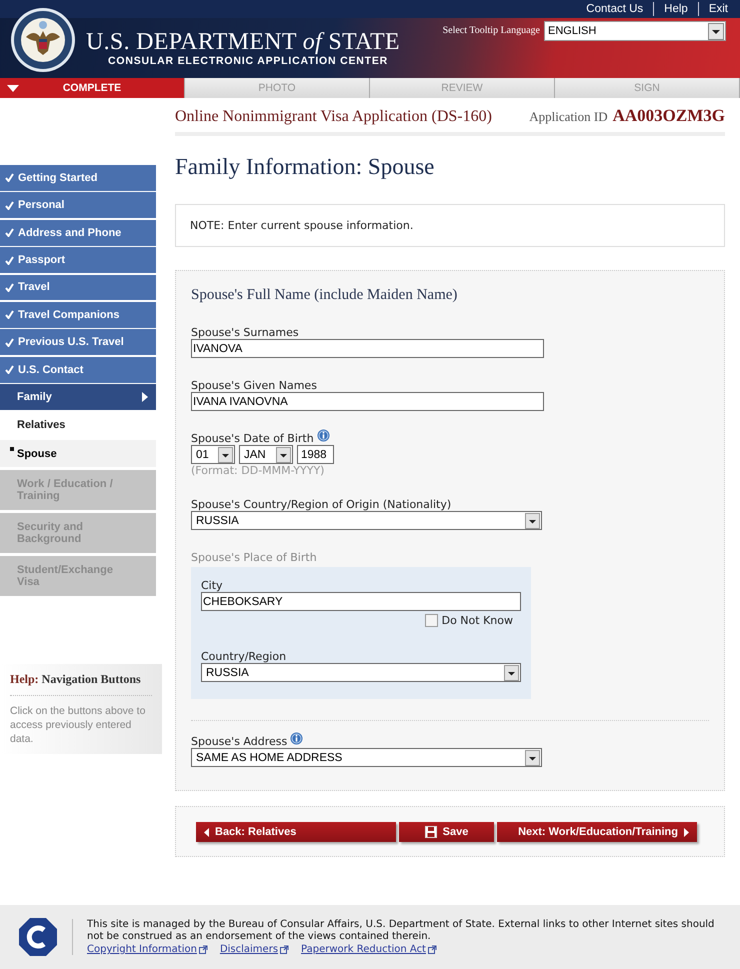 The height and width of the screenshot is (969, 740). I want to click on sidebar-item: Passport, so click(78, 260).